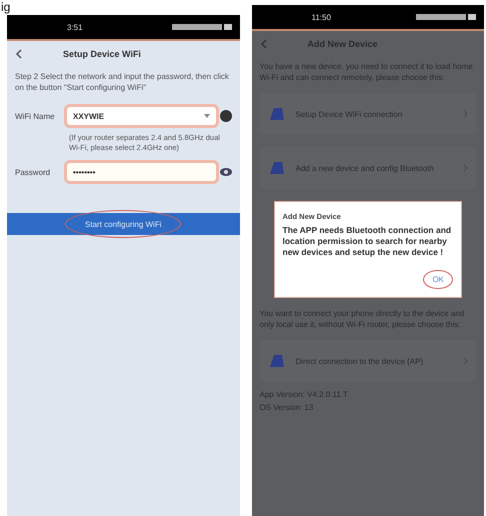  What do you see at coordinates (122, 82) in the screenshot?
I see `instructions-text: Step 2 Select the network and input the password, then click on the button "Start configuring WiFi"` at bounding box center [122, 82].